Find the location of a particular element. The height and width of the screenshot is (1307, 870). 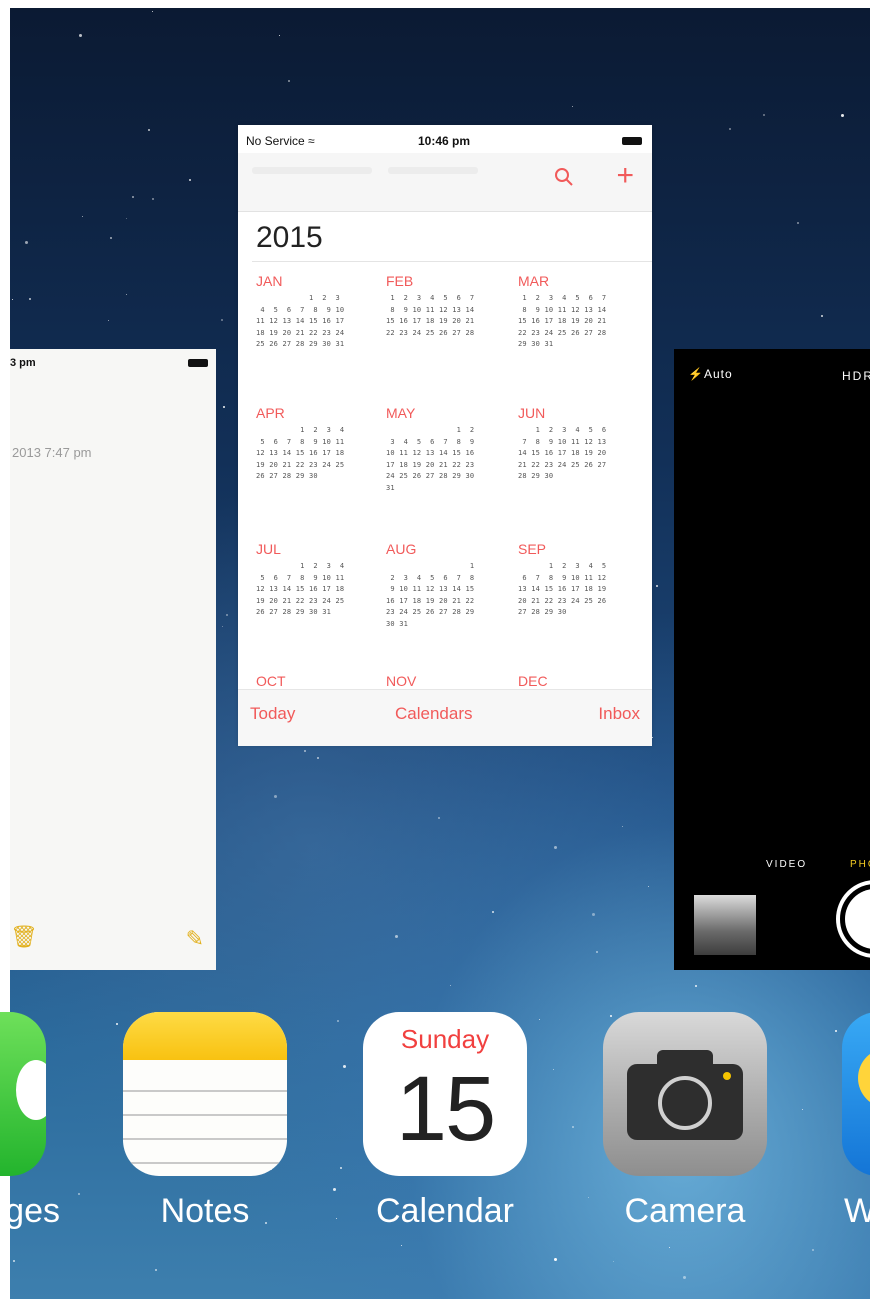

week-row: 27 28 29 30 is located at coordinates (542, 612).